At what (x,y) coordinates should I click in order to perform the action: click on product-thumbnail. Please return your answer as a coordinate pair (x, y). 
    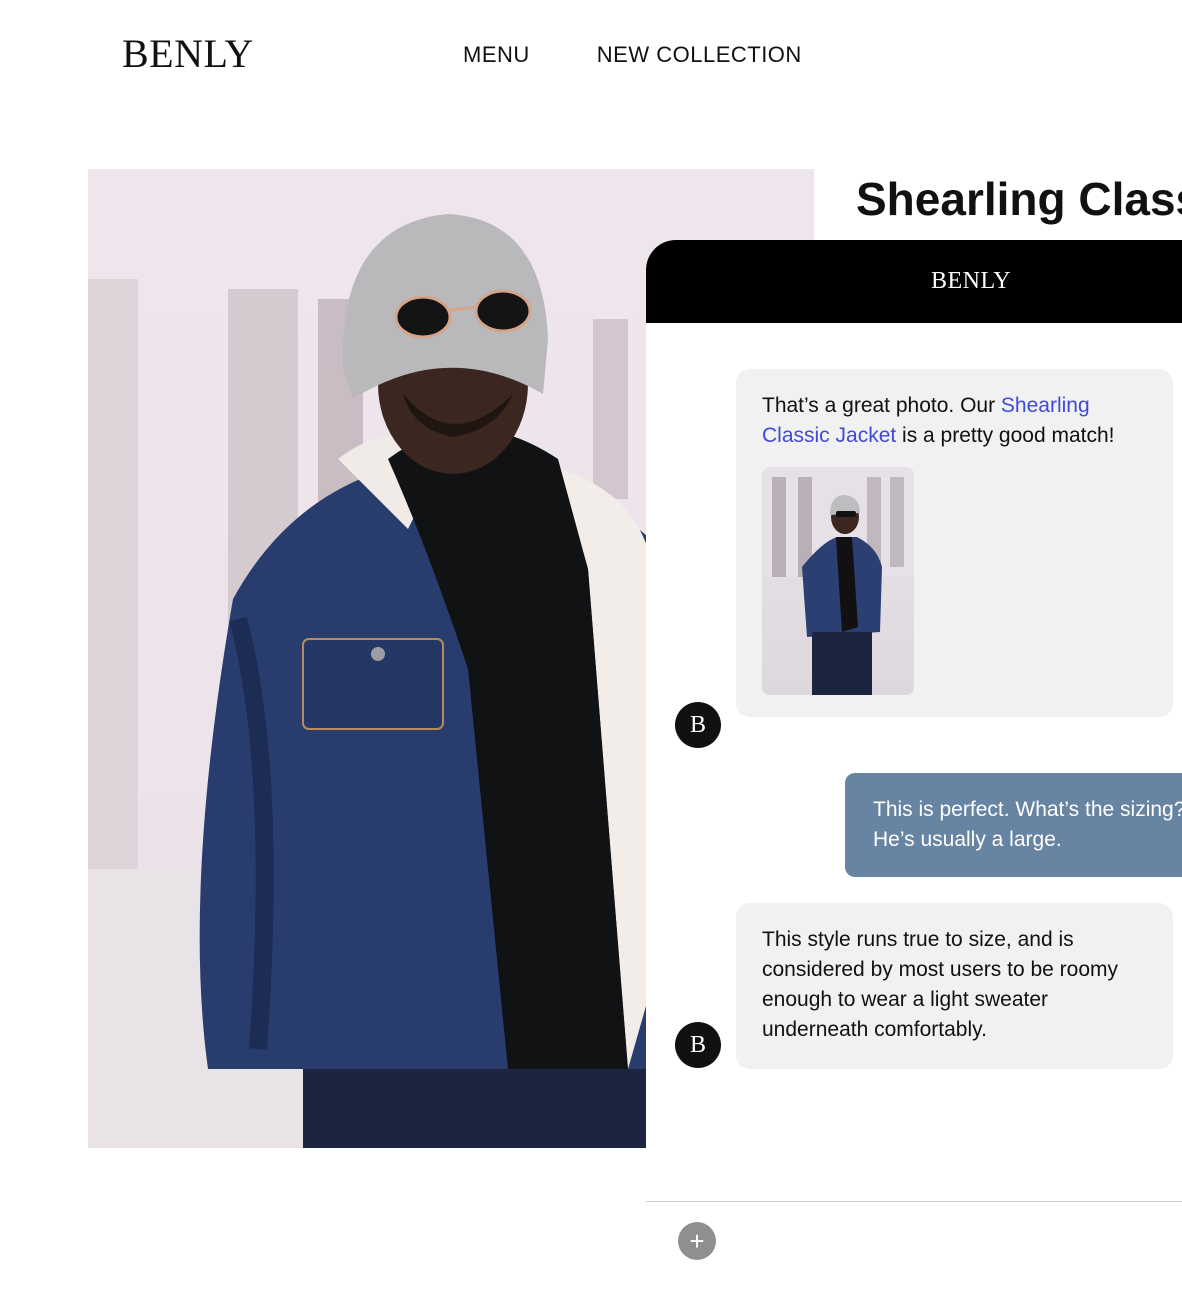
    Looking at the image, I should click on (838, 581).